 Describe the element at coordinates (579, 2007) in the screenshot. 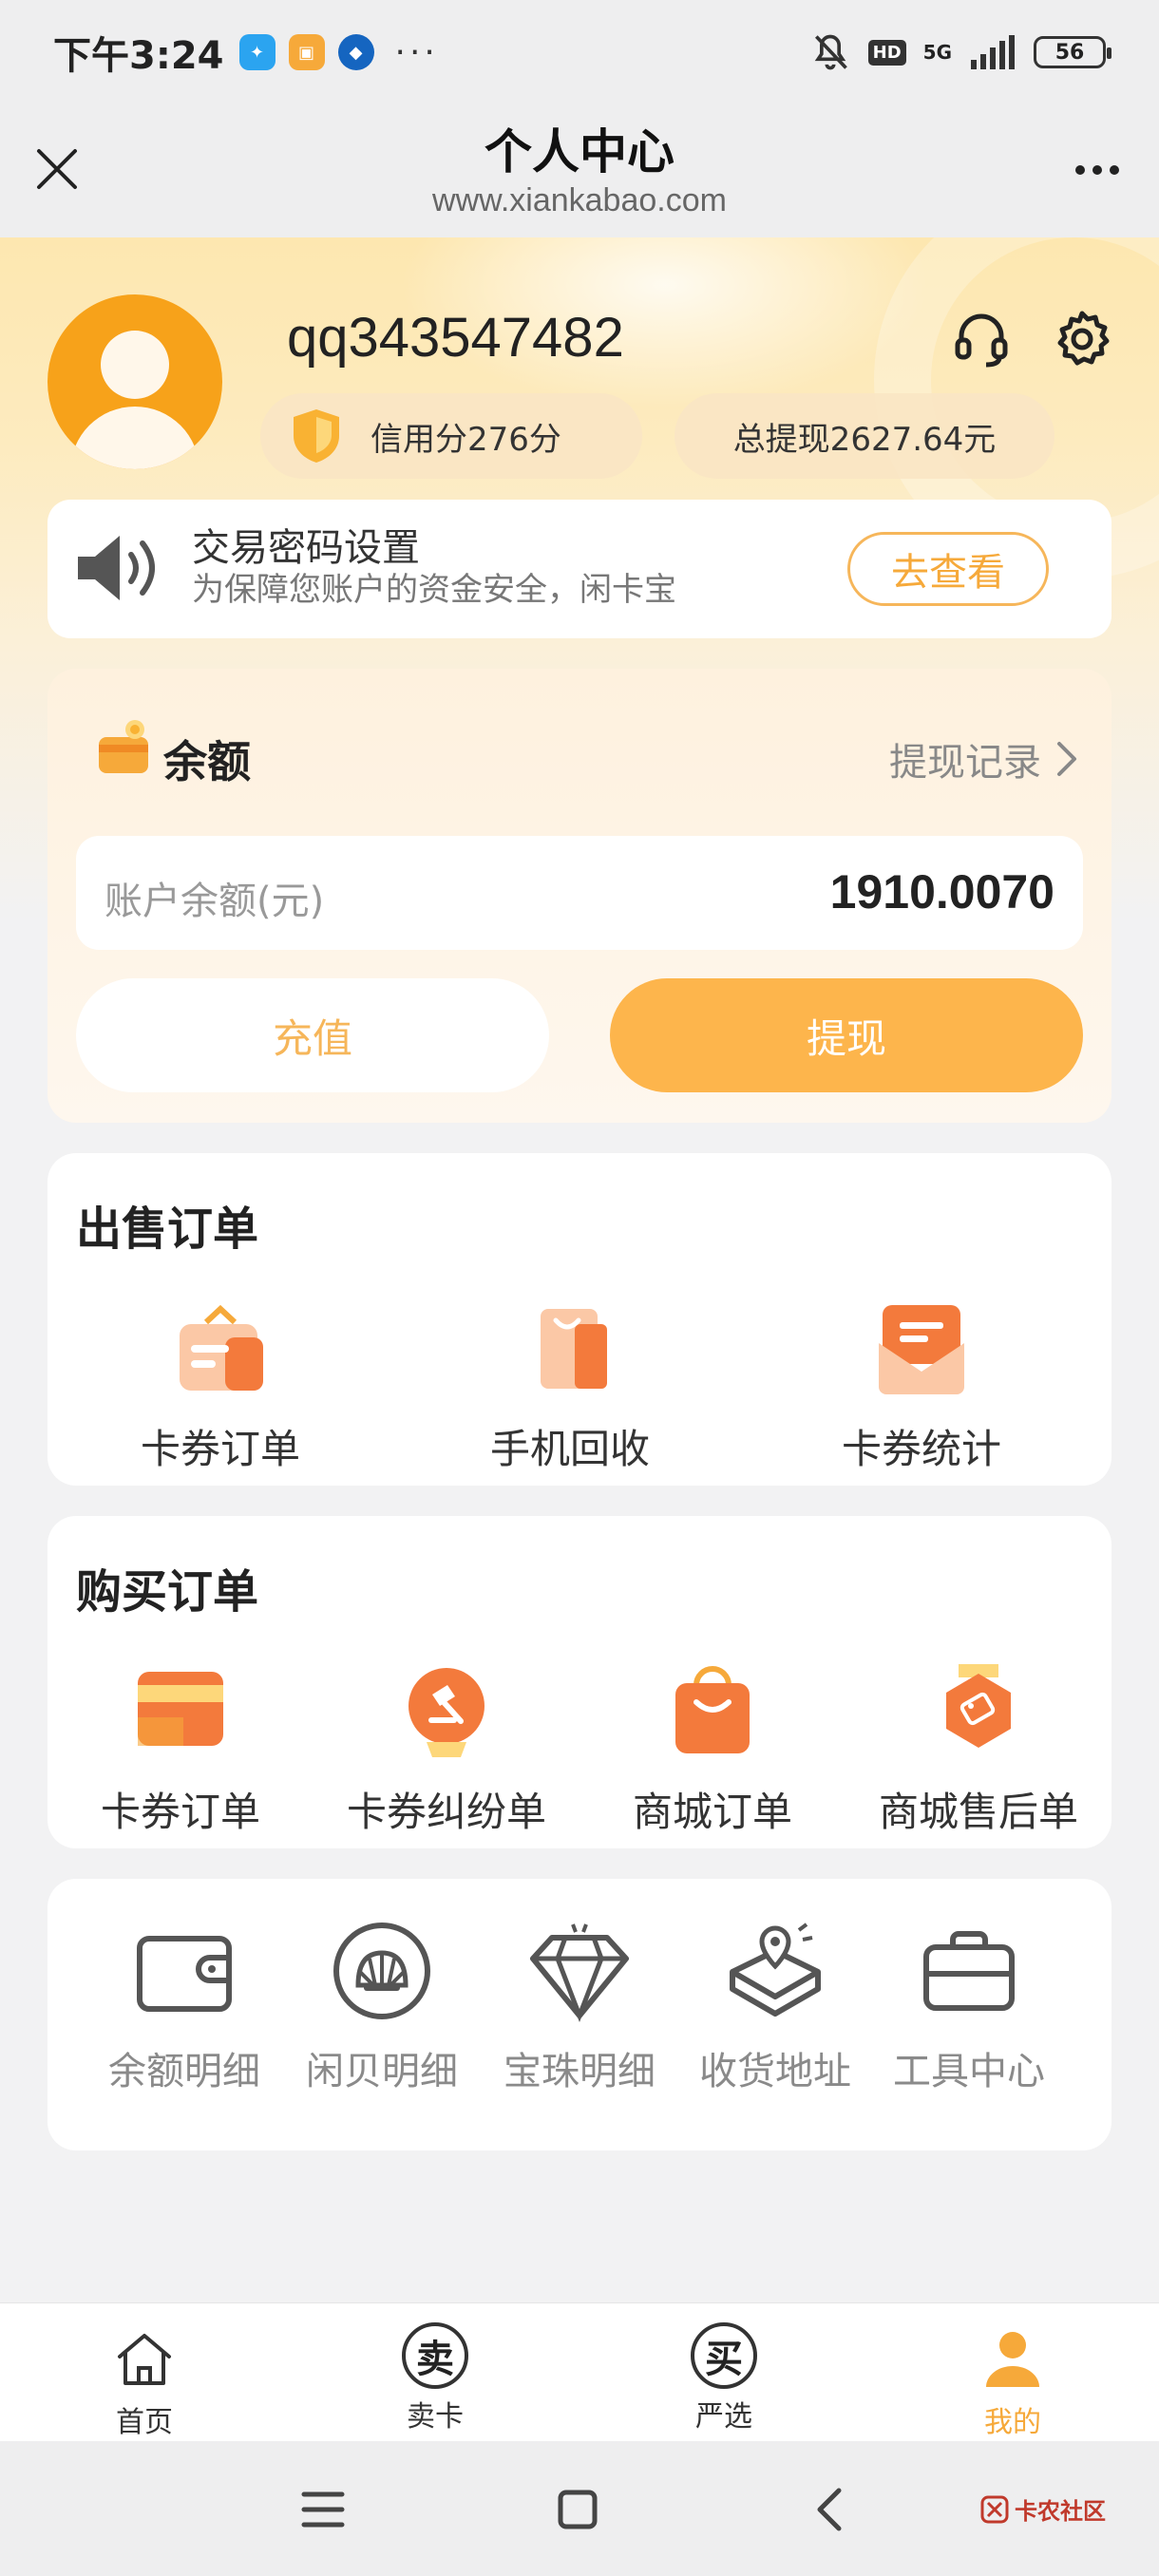

I see `tool-pearl-detail: 宝珠明细` at that location.